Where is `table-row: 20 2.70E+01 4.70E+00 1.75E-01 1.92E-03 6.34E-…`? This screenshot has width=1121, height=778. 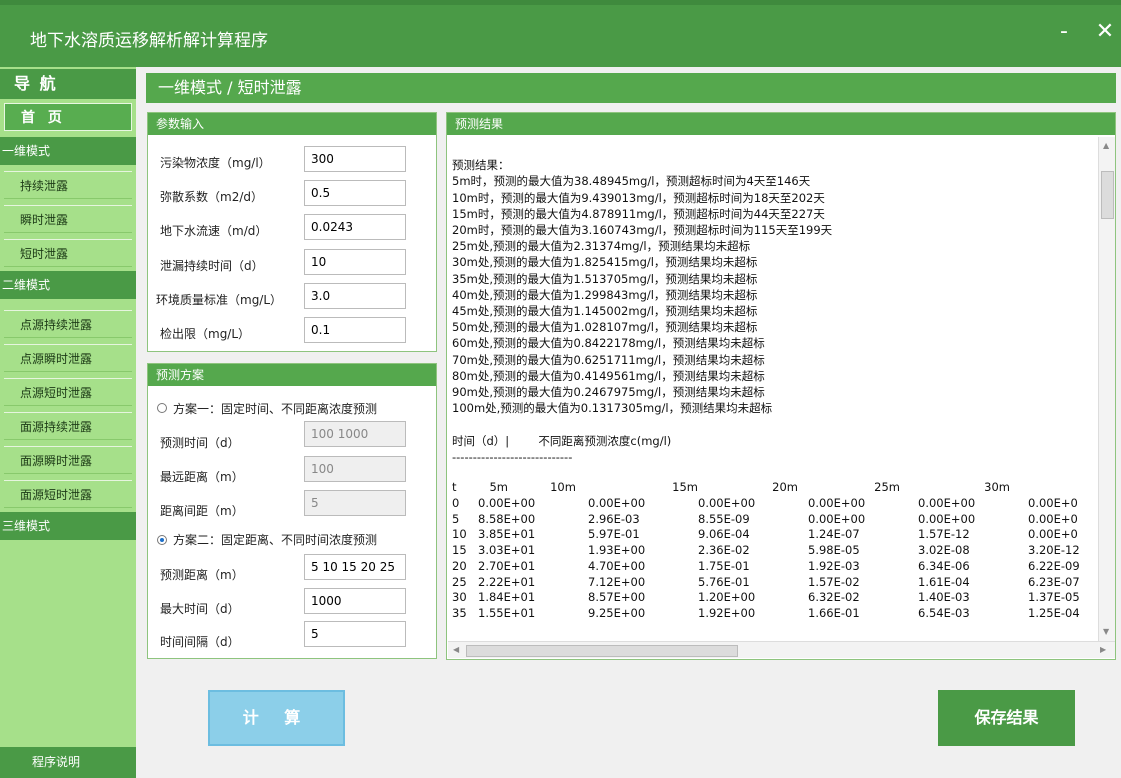 table-row: 20 2.70E+01 4.70E+00 1.75E-01 1.92E-03 6.34E-… is located at coordinates (770, 567).